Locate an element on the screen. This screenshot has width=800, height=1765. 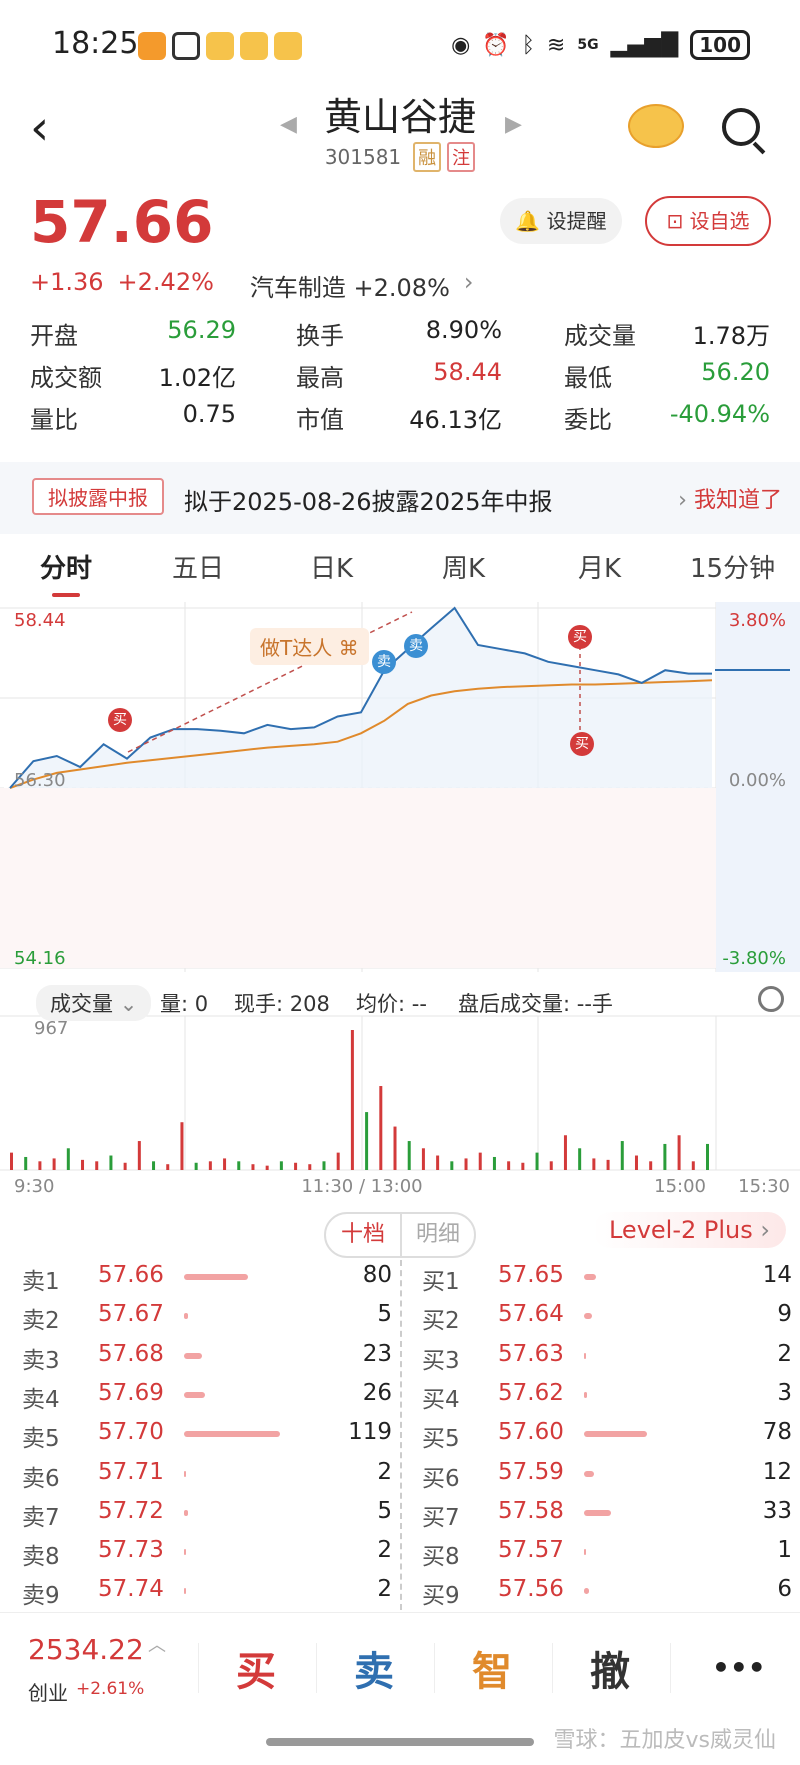
buy-button: 买 is located at coordinates (256, 1668).